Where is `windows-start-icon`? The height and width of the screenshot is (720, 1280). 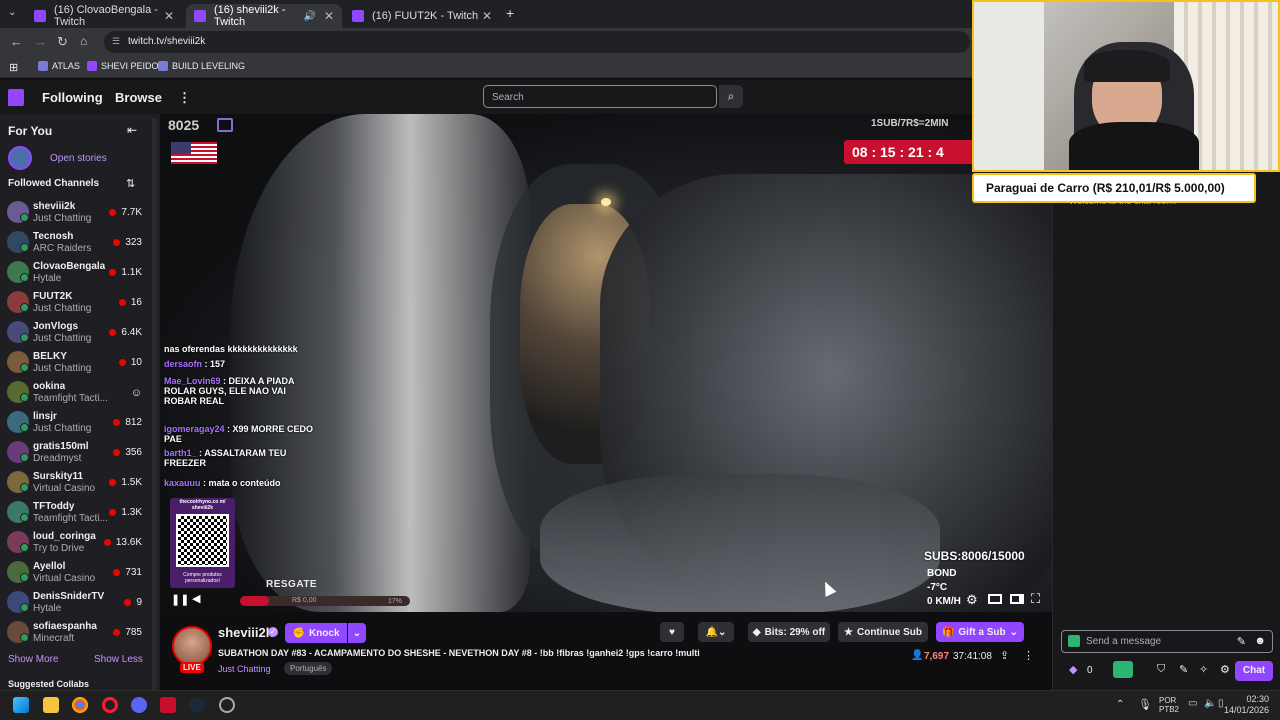
windows-start-icon is located at coordinates (21, 705).